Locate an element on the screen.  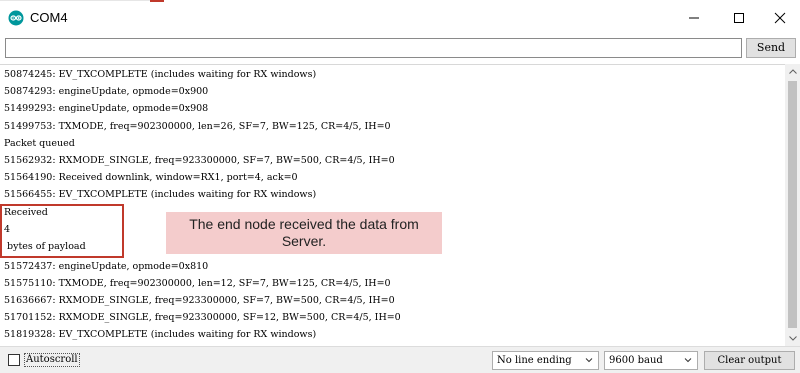
minimize-button is located at coordinates (694, 18).